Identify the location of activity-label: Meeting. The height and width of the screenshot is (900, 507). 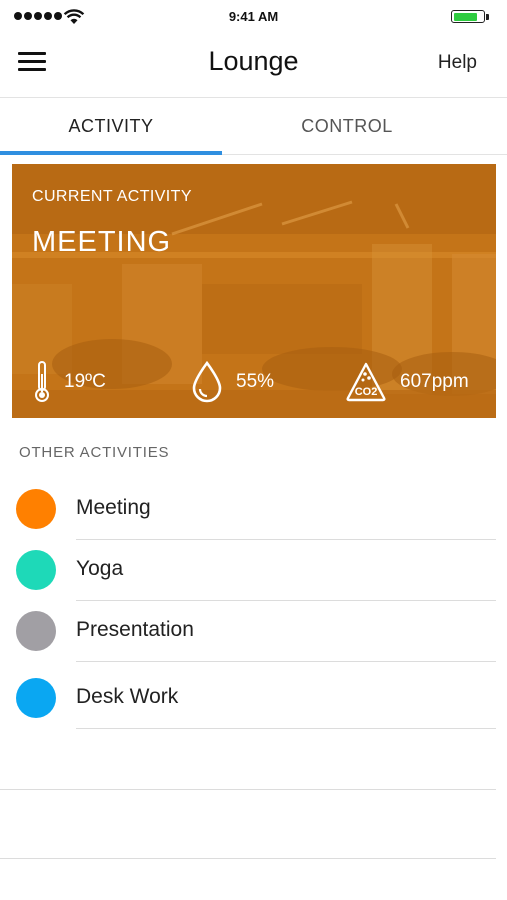
(113, 507).